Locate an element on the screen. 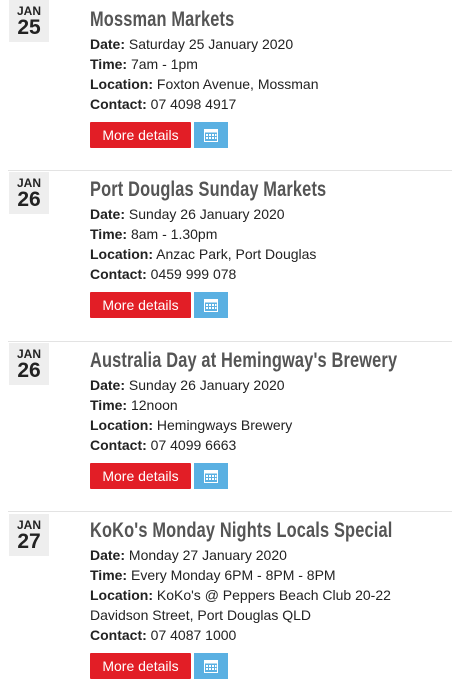 Image resolution: width=454 pixels, height=698 pixels. event-time: Every Monday 6PM - 8PM - 8PM is located at coordinates (233, 575).